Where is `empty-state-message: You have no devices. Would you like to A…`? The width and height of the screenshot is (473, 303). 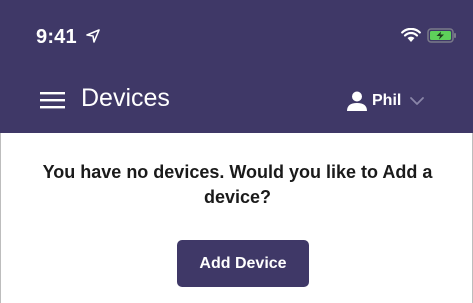
empty-state-message: You have no devices. Would you like to A… is located at coordinates (237, 184).